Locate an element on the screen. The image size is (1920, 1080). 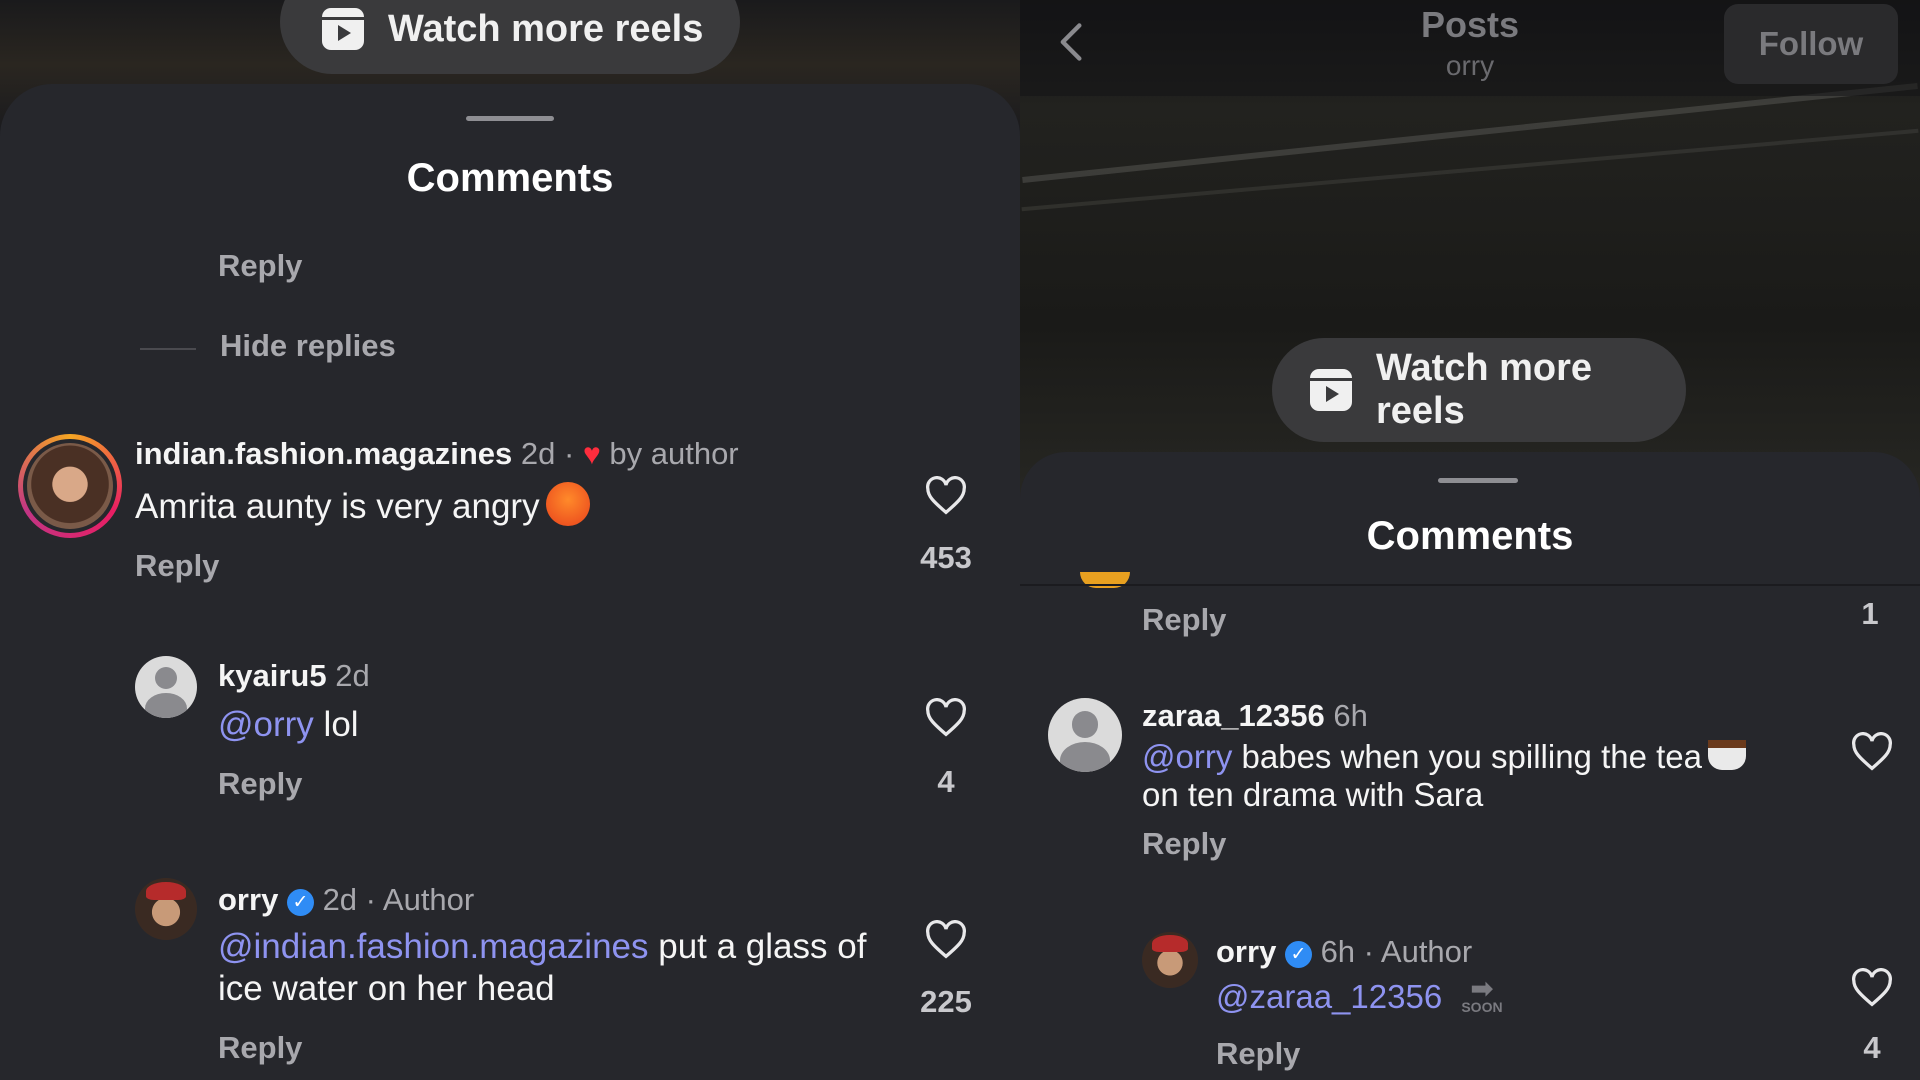
comment-text-line2: on ten drama with Sara is located at coordinates (1313, 794).